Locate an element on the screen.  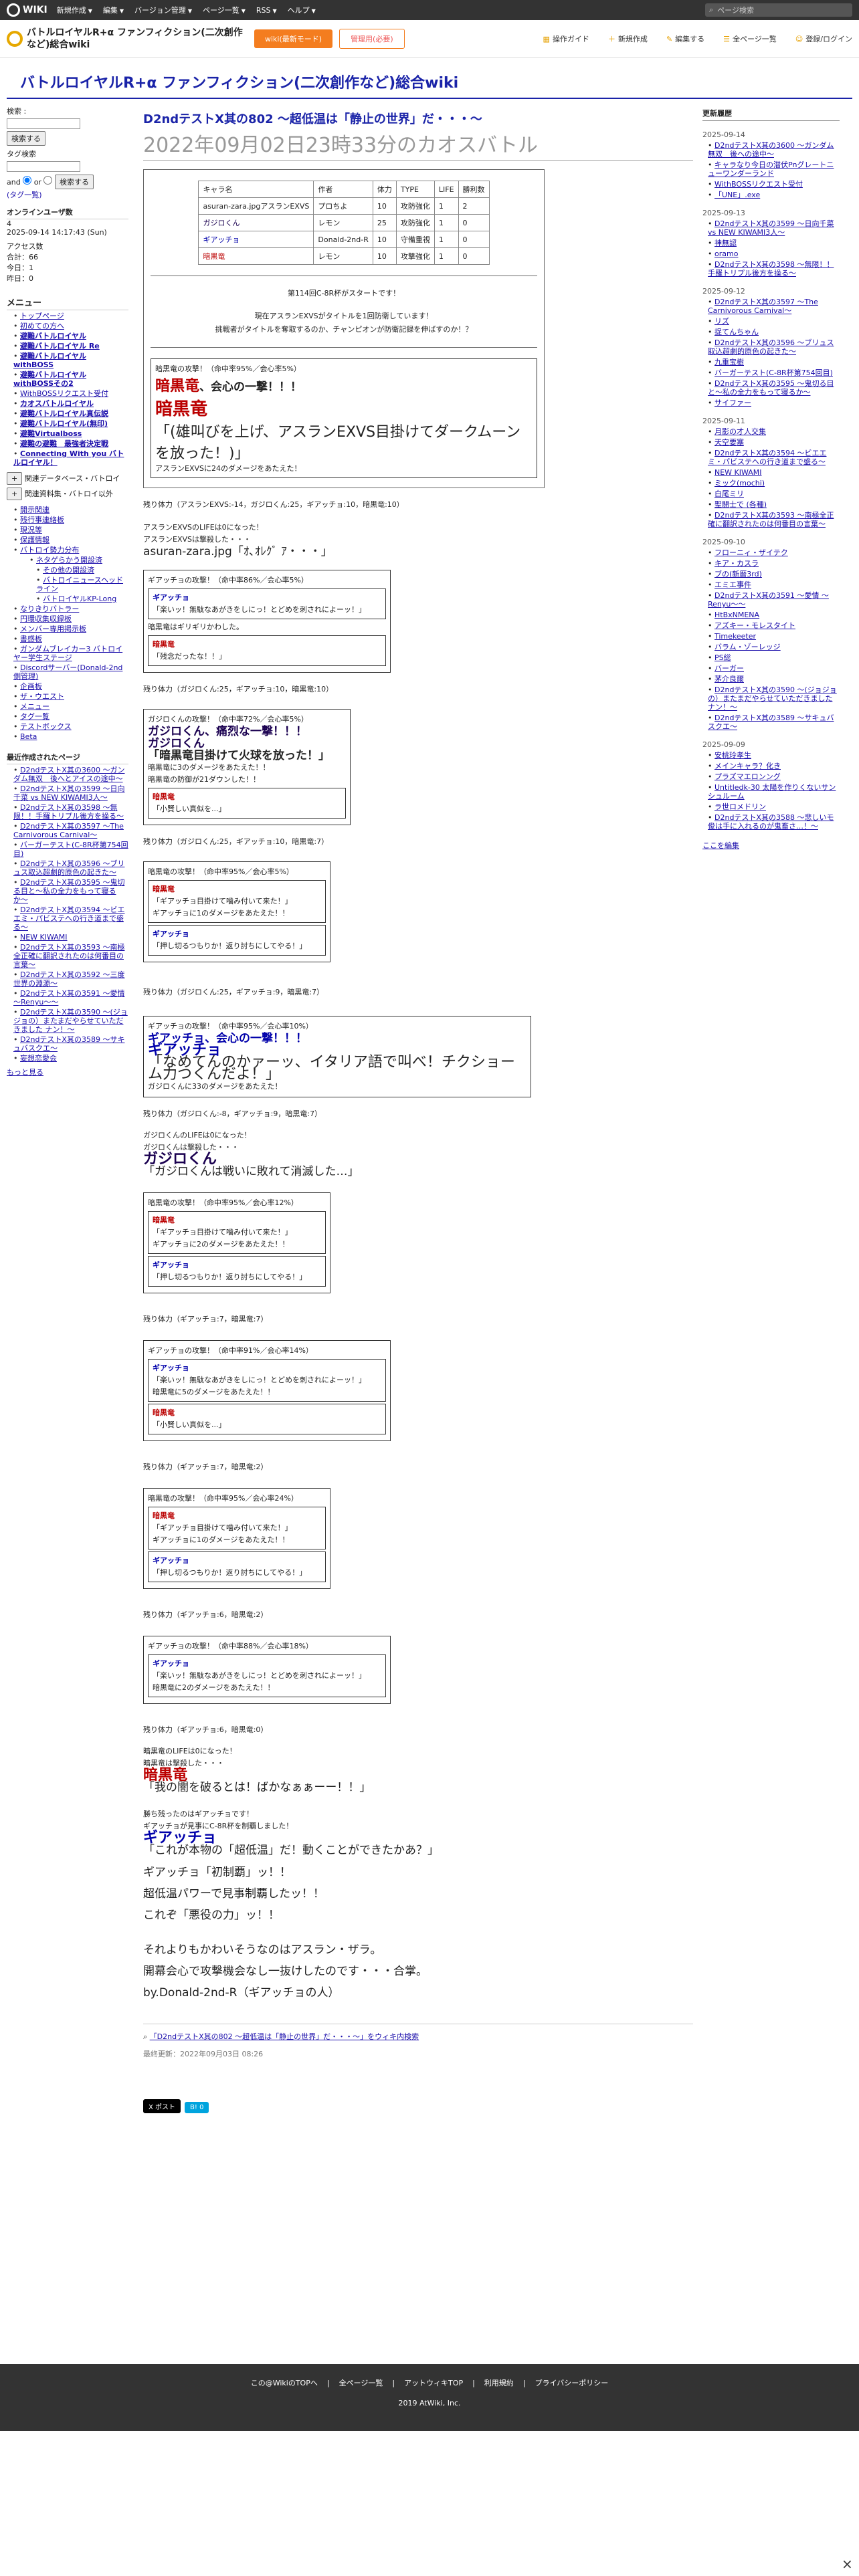
atwiki-logo: WIKI is located at coordinates (27, 10).